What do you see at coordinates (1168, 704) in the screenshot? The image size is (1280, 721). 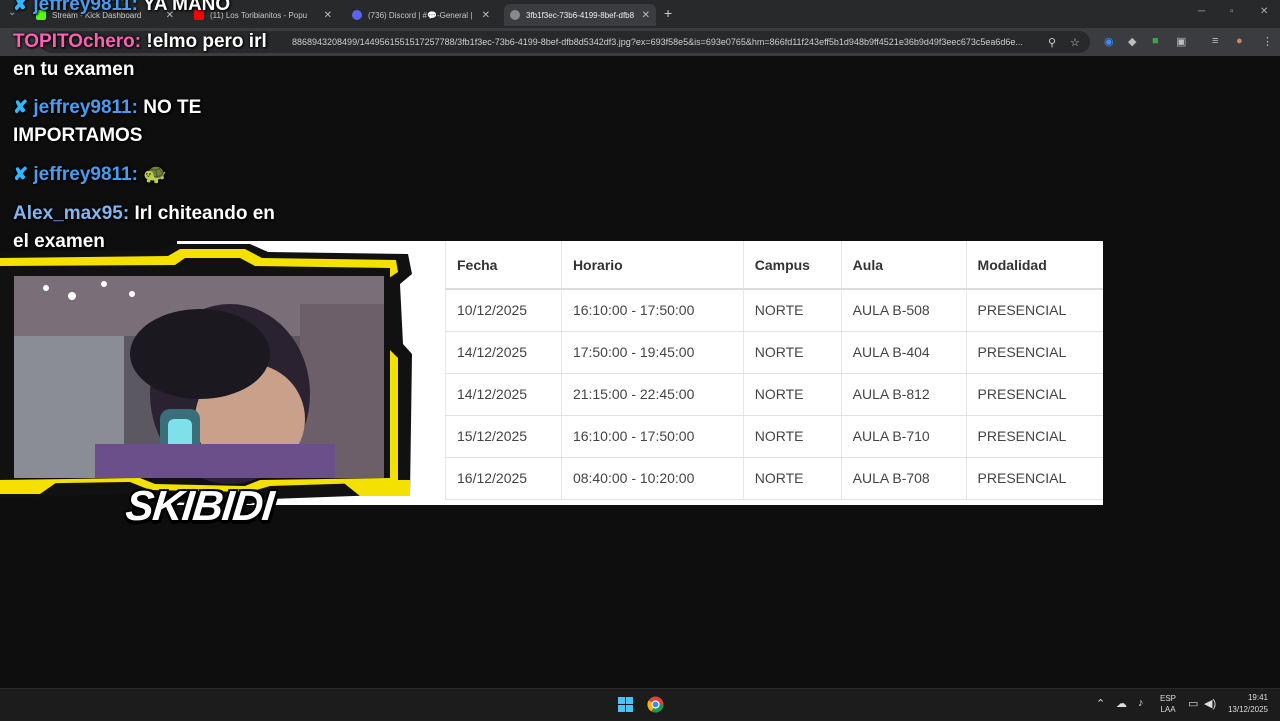 I see `language-indicator: ESP LAA` at bounding box center [1168, 704].